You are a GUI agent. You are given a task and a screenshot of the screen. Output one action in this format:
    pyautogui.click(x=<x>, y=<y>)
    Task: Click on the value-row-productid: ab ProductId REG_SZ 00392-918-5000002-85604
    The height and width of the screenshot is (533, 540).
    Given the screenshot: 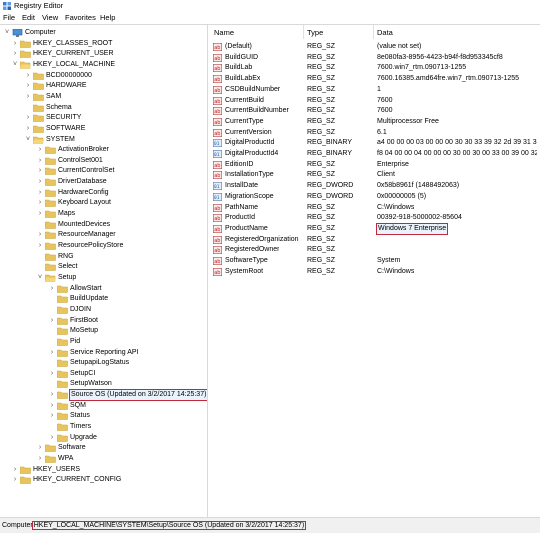 What is the action you would take?
    pyautogui.click(x=374, y=218)
    